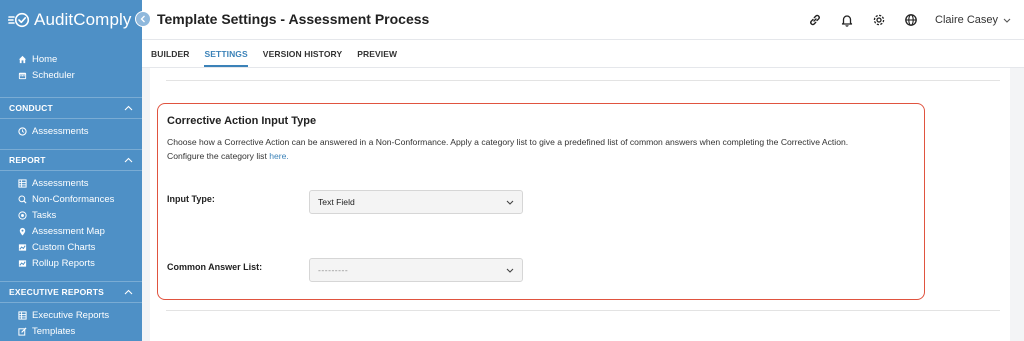 Image resolution: width=1024 pixels, height=341 pixels. I want to click on tab-version-history: VERSION HISTORY, so click(302, 58).